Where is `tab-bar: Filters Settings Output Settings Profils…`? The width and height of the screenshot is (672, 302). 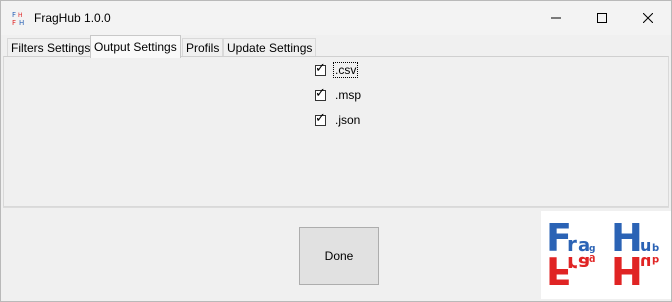
tab-bar: Filters Settings Output Settings Profils… is located at coordinates (336, 46).